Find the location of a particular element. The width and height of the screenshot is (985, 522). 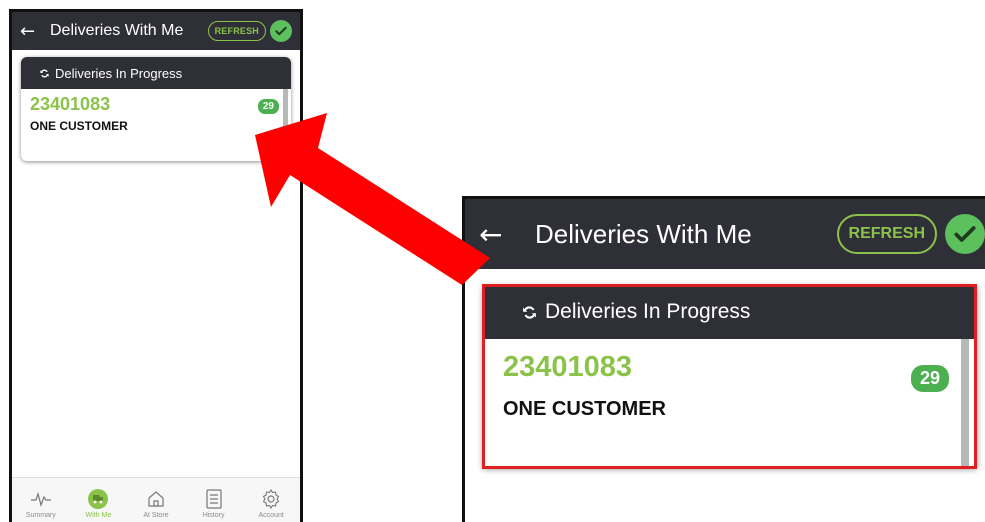

tab-at-store: At Store is located at coordinates (156, 503).